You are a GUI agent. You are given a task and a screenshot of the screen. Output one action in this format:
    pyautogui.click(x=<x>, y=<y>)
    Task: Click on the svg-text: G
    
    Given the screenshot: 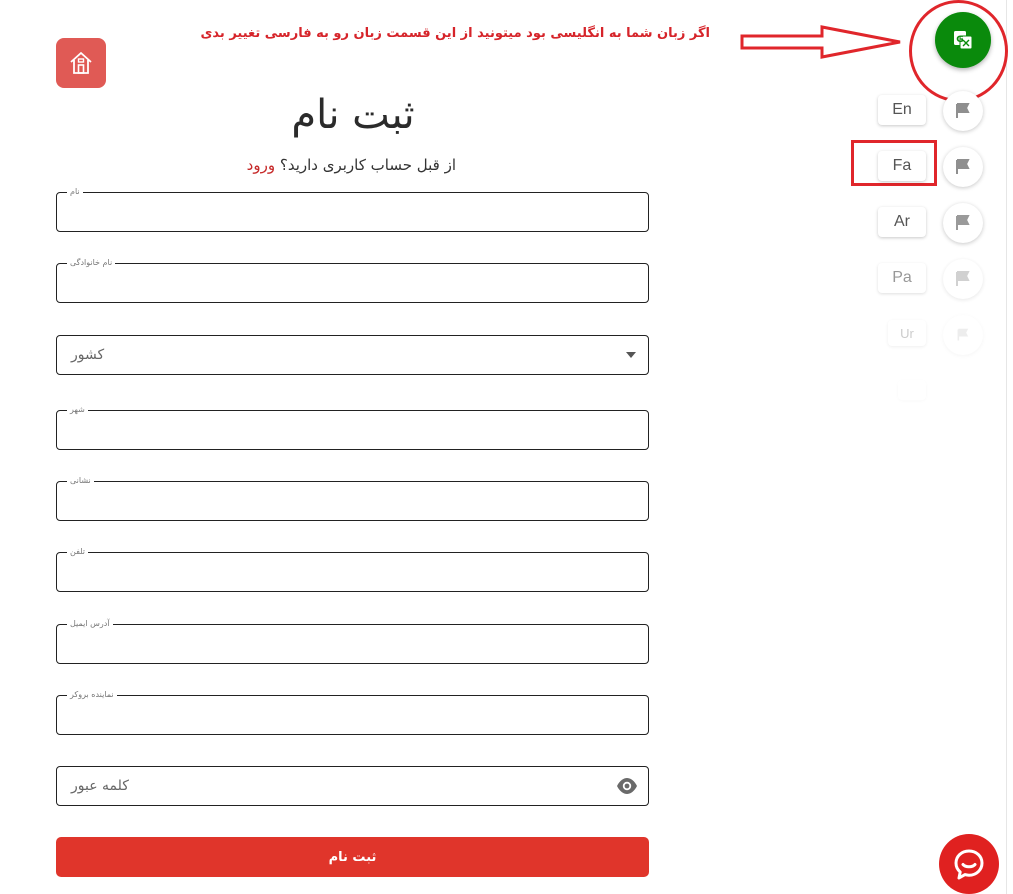 What is the action you would take?
    pyautogui.click(x=959, y=40)
    